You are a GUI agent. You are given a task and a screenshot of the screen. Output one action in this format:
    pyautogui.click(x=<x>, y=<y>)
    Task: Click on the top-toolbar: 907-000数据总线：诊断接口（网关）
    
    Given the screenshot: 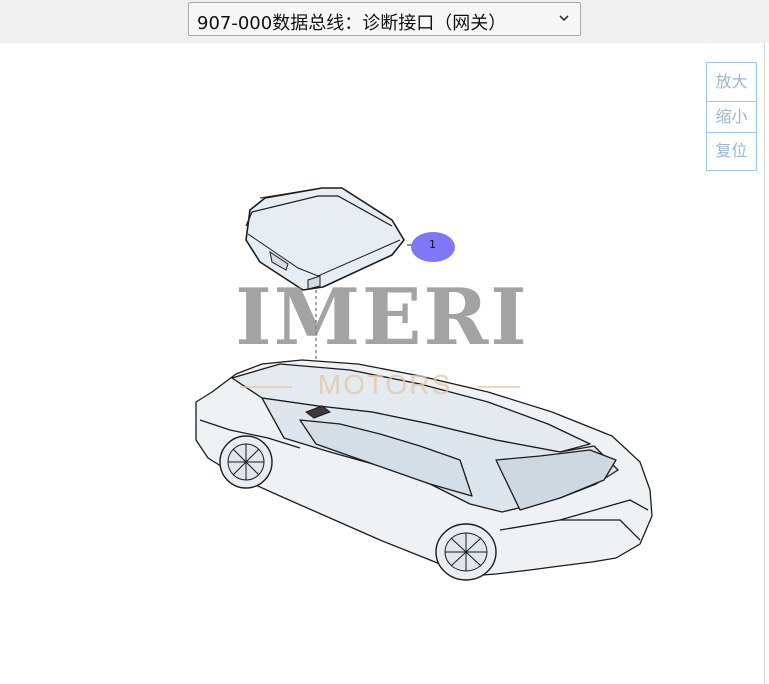 What is the action you would take?
    pyautogui.click(x=384, y=21)
    